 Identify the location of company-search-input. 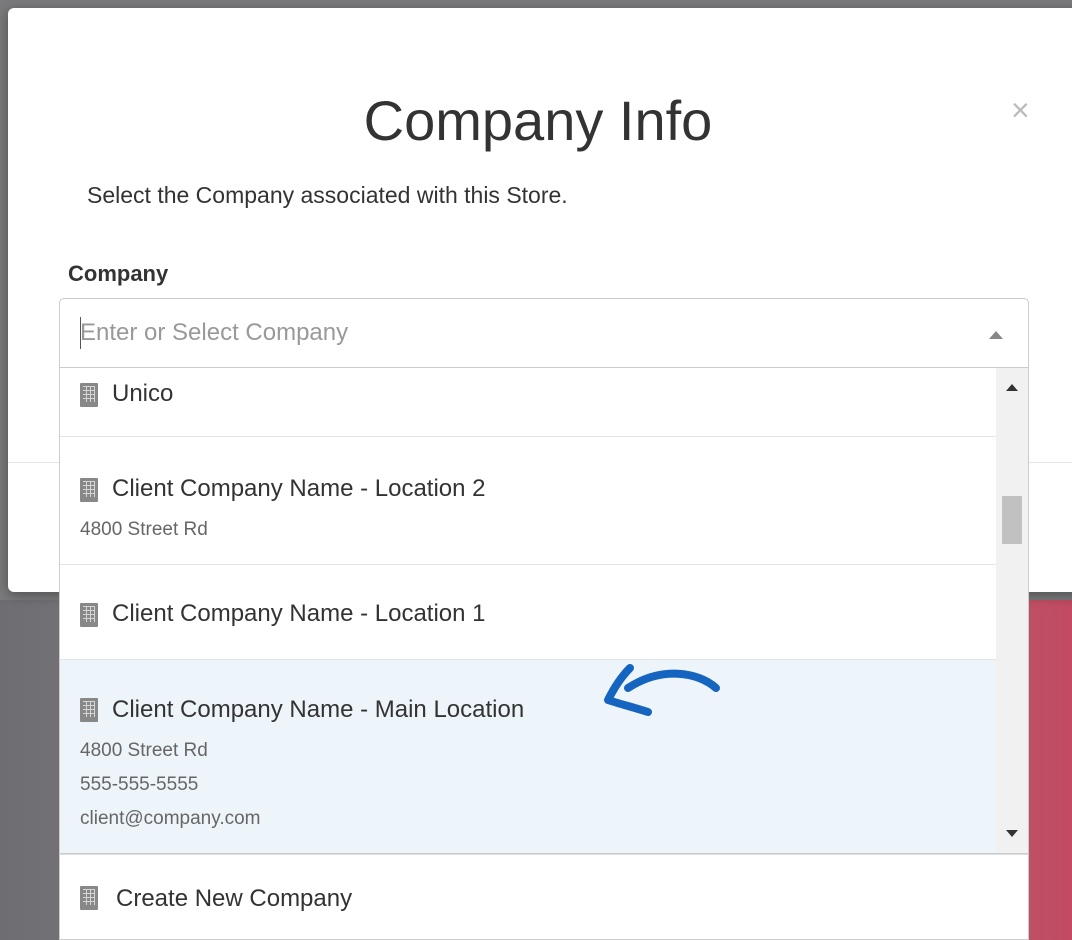
(510, 333).